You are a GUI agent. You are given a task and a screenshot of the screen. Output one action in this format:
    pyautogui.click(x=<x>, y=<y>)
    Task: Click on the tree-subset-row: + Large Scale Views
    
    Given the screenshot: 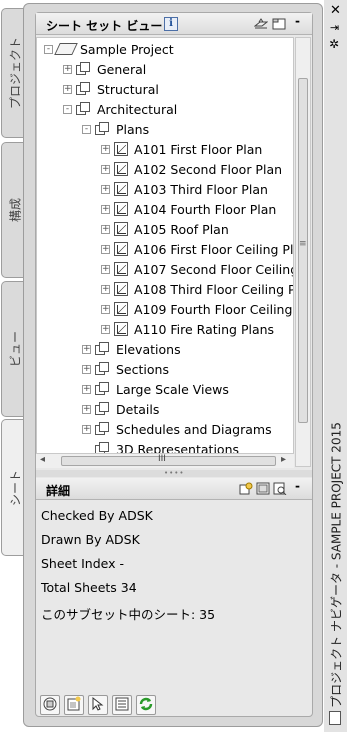 What is the action you would take?
    pyautogui.click(x=155, y=389)
    